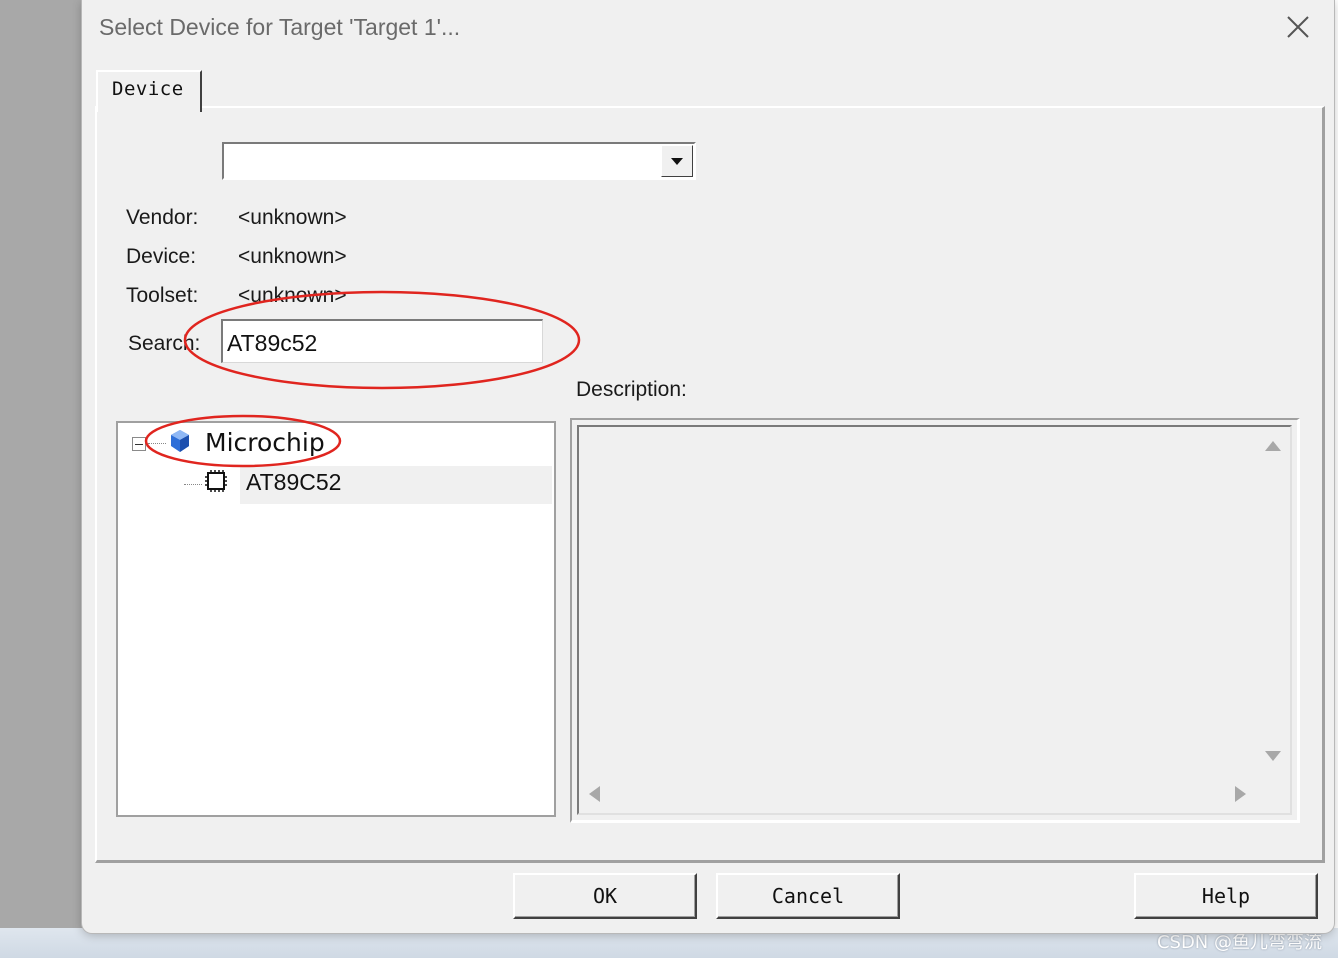  What do you see at coordinates (459, 161) in the screenshot?
I see `device-database-combo` at bounding box center [459, 161].